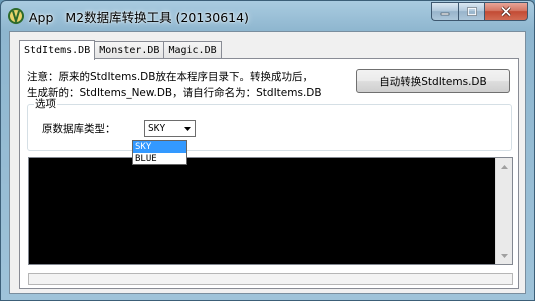 This screenshot has width=535, height=301. What do you see at coordinates (504, 166) in the screenshot?
I see `scroll-up-icon` at bounding box center [504, 166].